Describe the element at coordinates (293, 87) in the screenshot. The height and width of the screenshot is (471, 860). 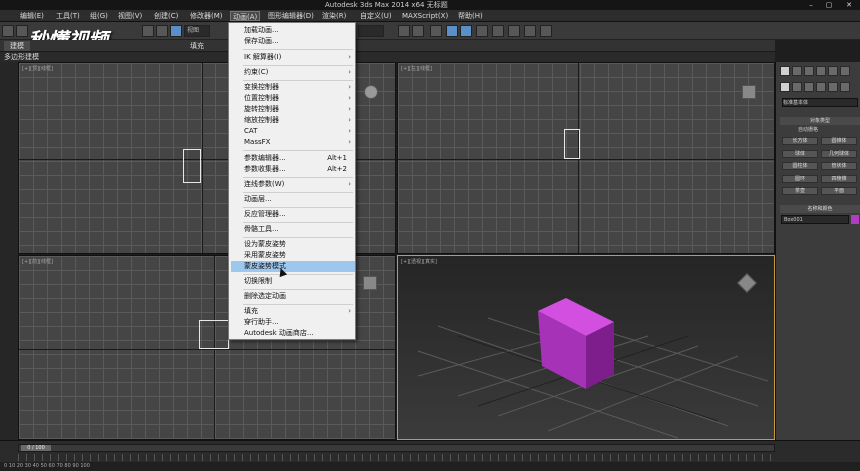
I see `menu-item-transform-controllers: 变换控制器 ›` at that location.